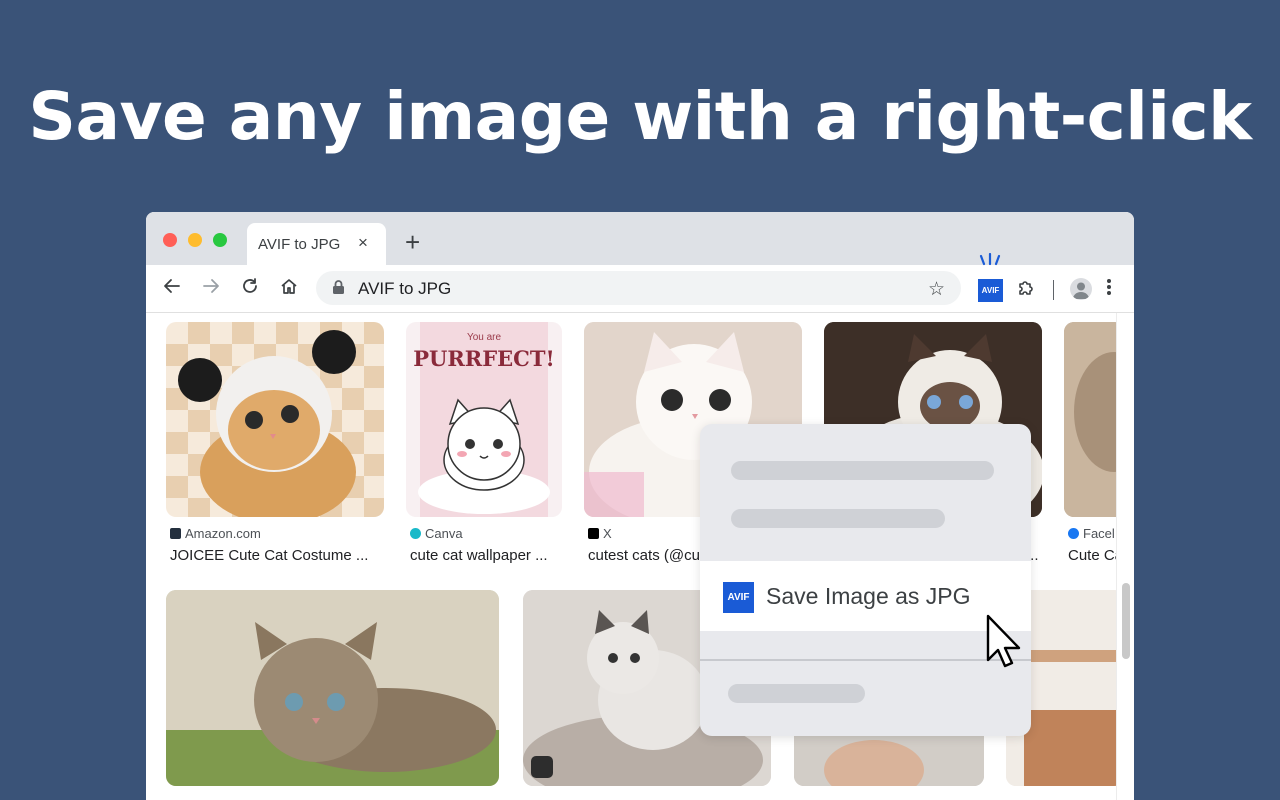  What do you see at coordinates (275, 419) in the screenshot?
I see `image-result-cat-costume` at bounding box center [275, 419].